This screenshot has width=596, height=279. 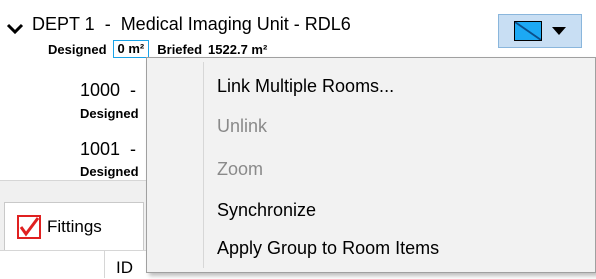 I want to click on menu-item-apply-group: Apply Group to Room Items, so click(x=328, y=248).